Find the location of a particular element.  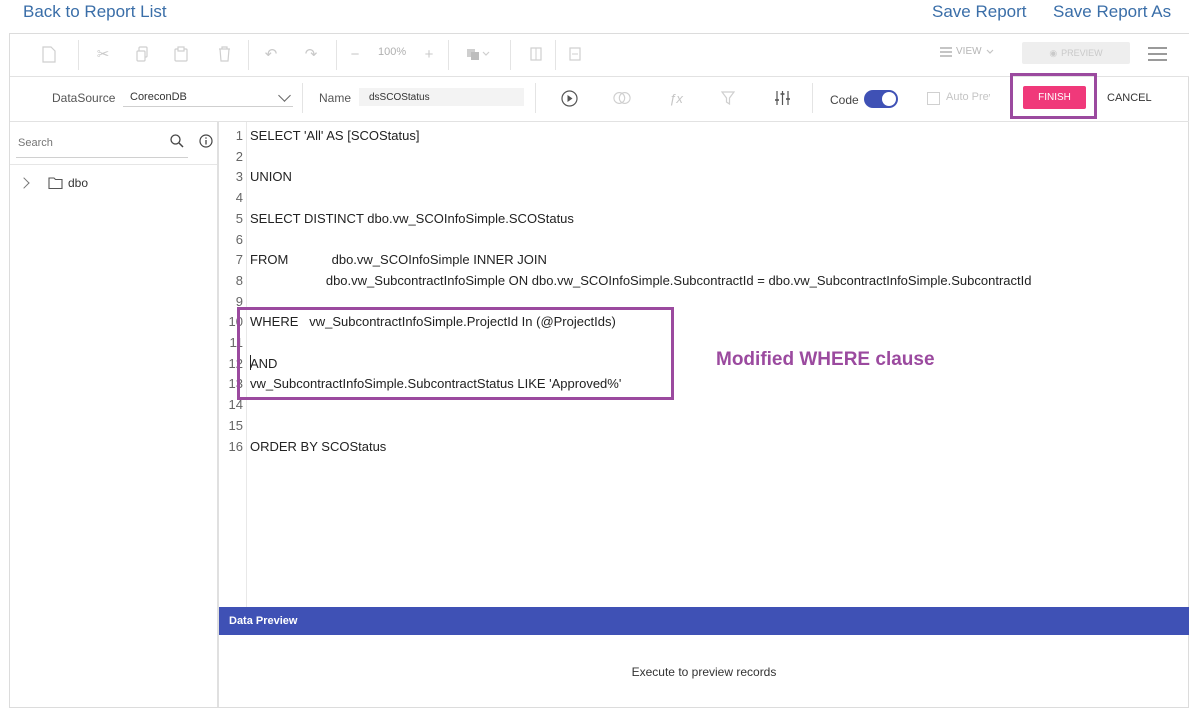

line-number: 4 is located at coordinates (239, 198).